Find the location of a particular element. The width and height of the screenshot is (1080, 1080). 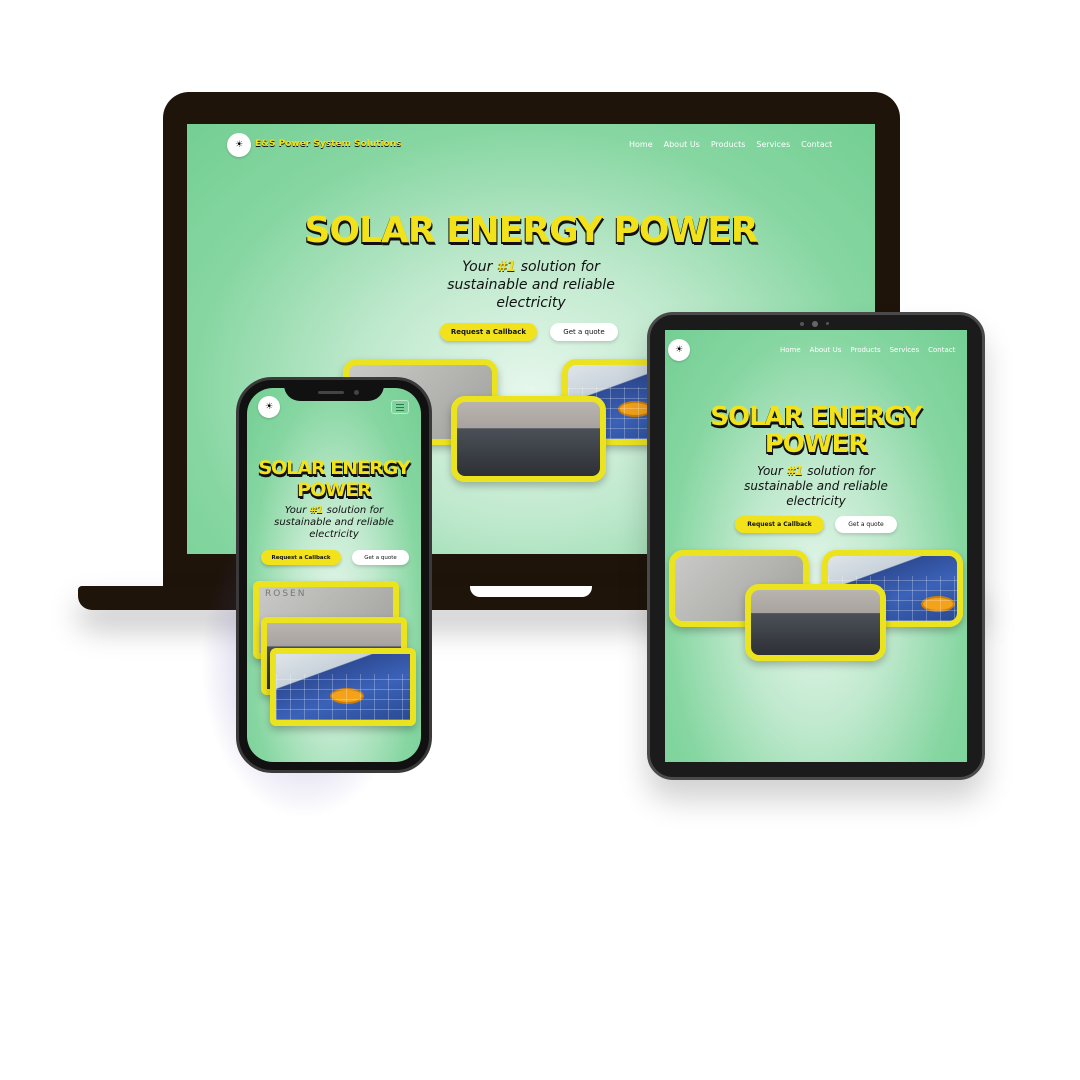

phone-notch is located at coordinates (334, 393).